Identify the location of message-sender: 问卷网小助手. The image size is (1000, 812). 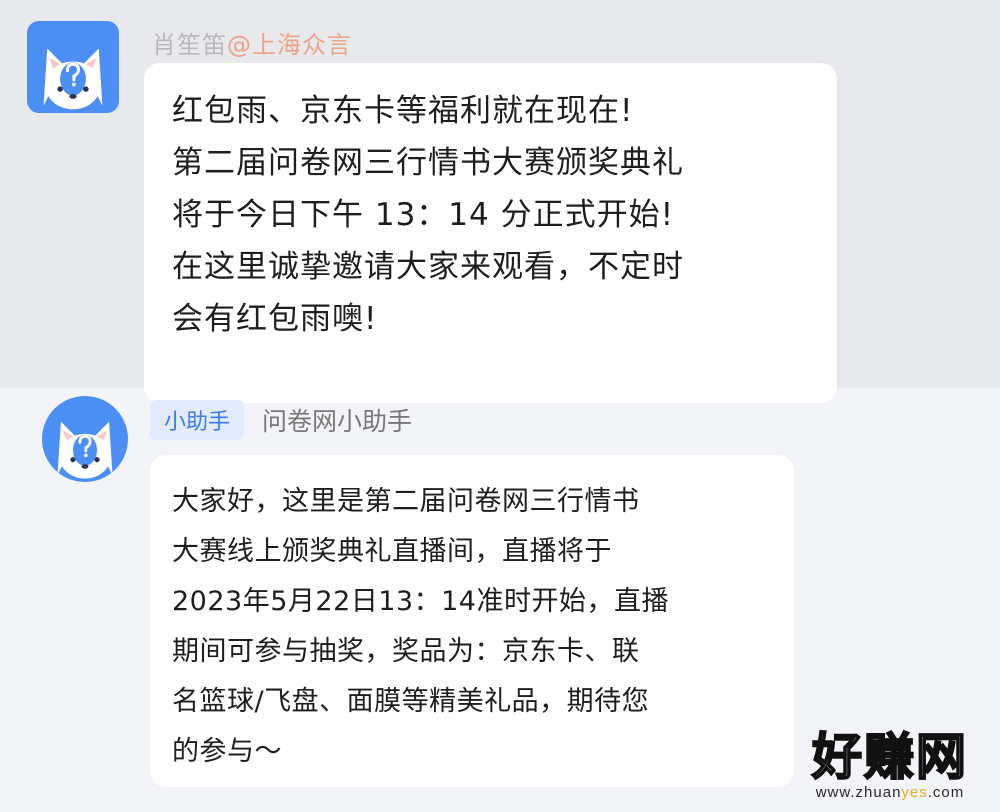
(337, 421).